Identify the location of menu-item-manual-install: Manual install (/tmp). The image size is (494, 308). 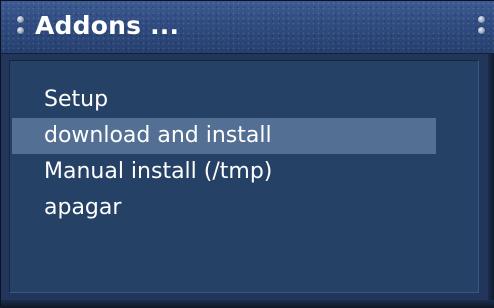
(224, 172).